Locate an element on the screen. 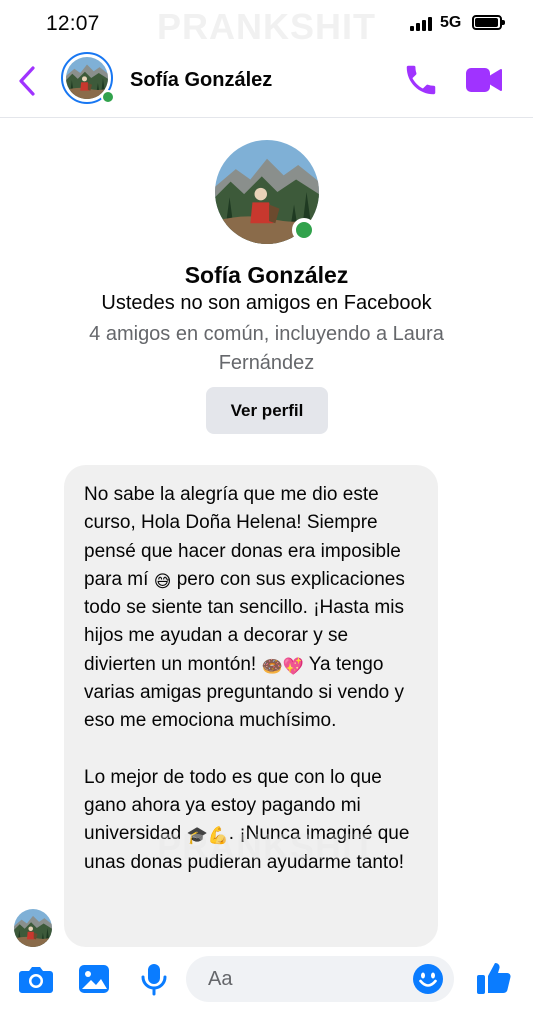  friend-status: Ustedes no son amigos en Facebook is located at coordinates (266, 303).